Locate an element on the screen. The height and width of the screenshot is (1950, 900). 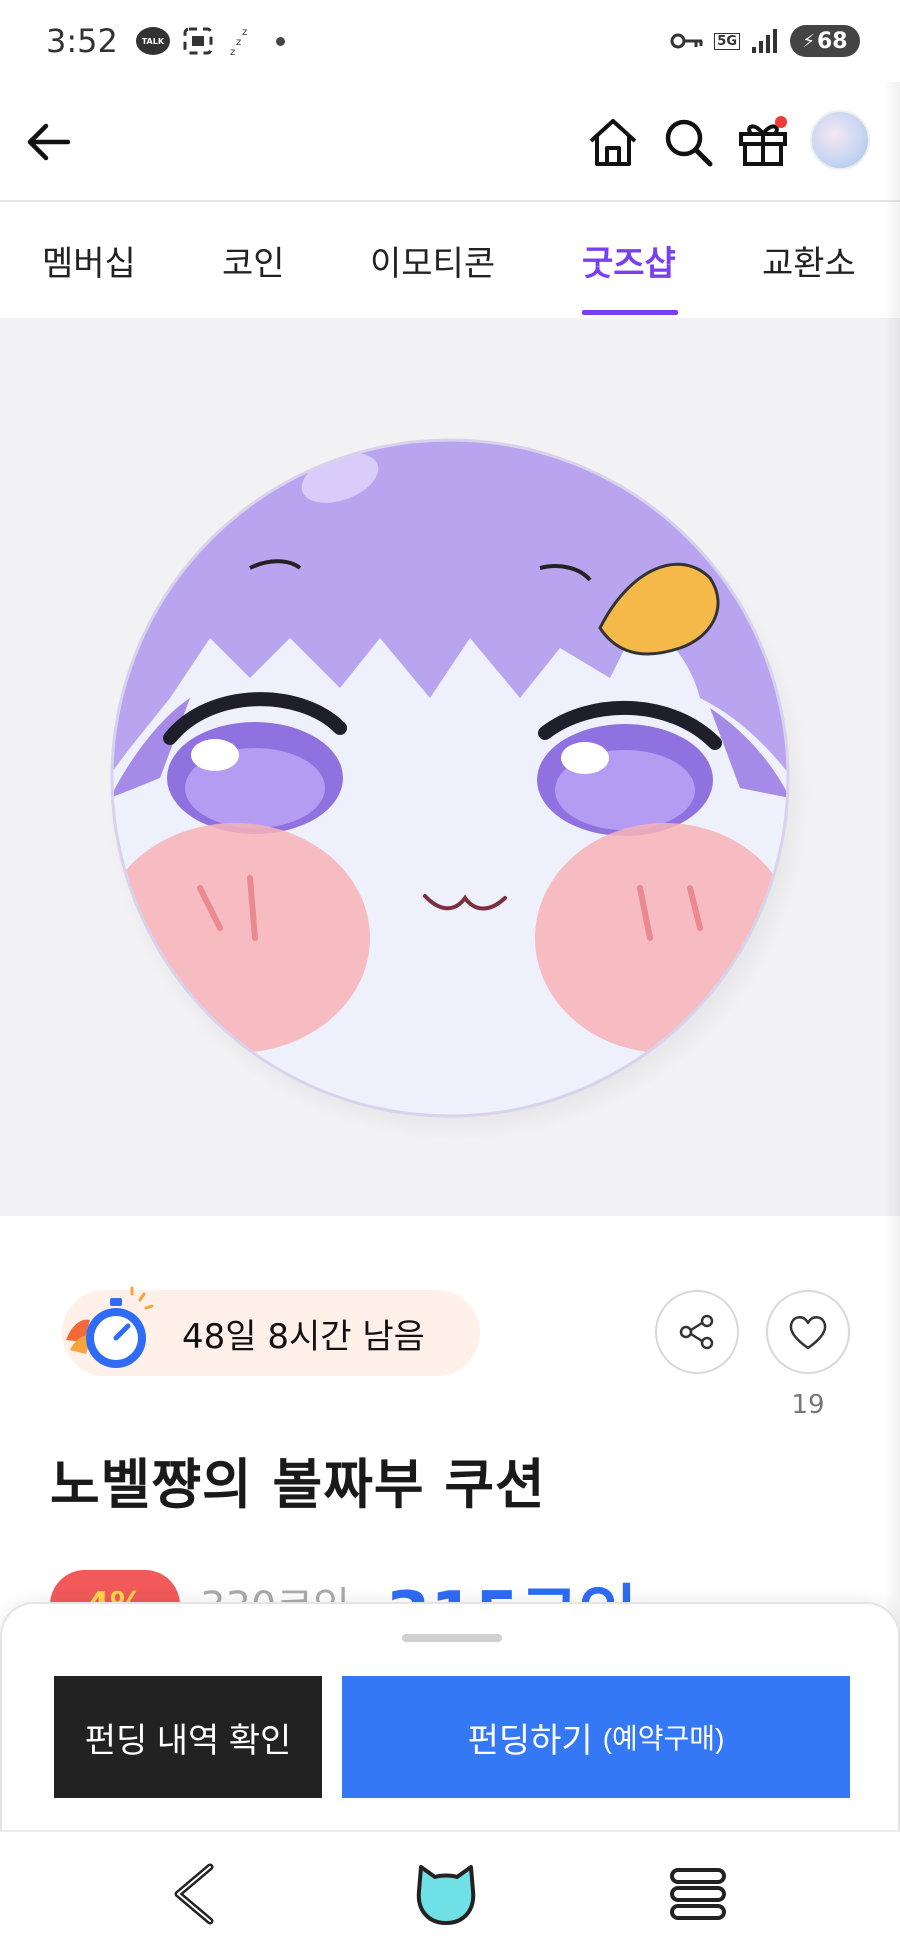
tab-exchange: 교환소 is located at coordinates (809, 260).